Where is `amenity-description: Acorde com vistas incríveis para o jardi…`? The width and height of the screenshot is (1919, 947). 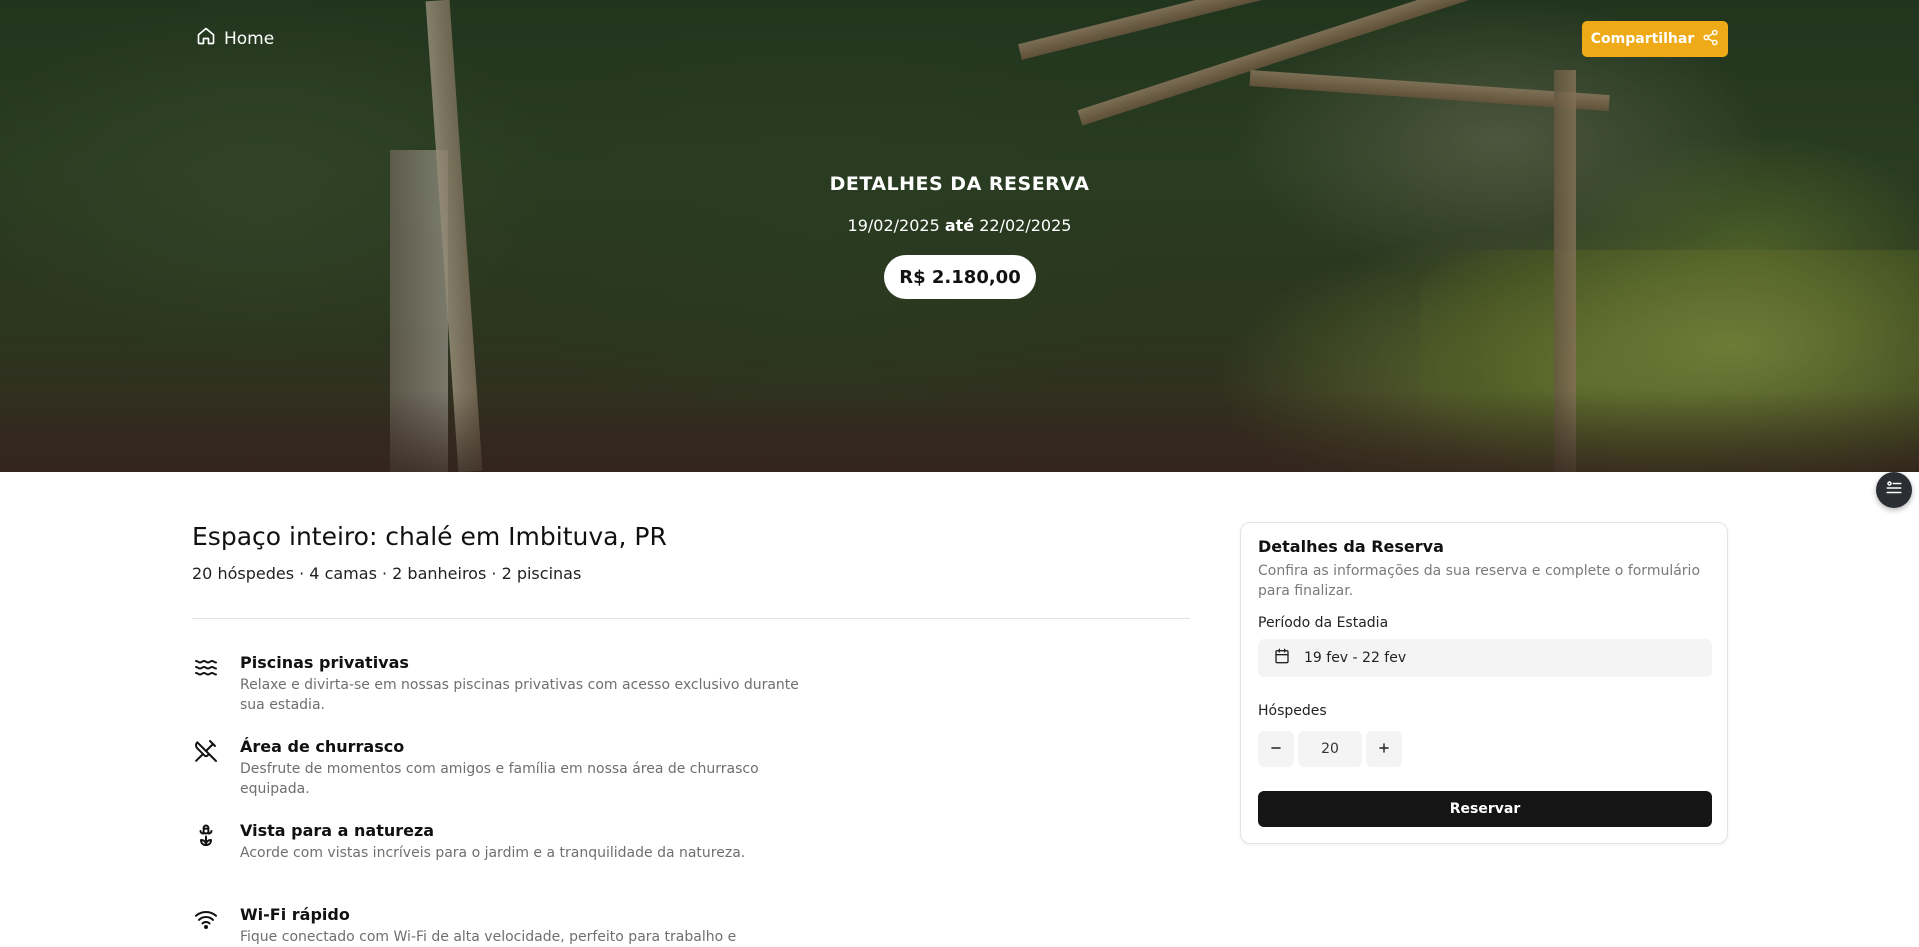 amenity-description: Acorde com vistas incríveis para o jardi… is located at coordinates (493, 853).